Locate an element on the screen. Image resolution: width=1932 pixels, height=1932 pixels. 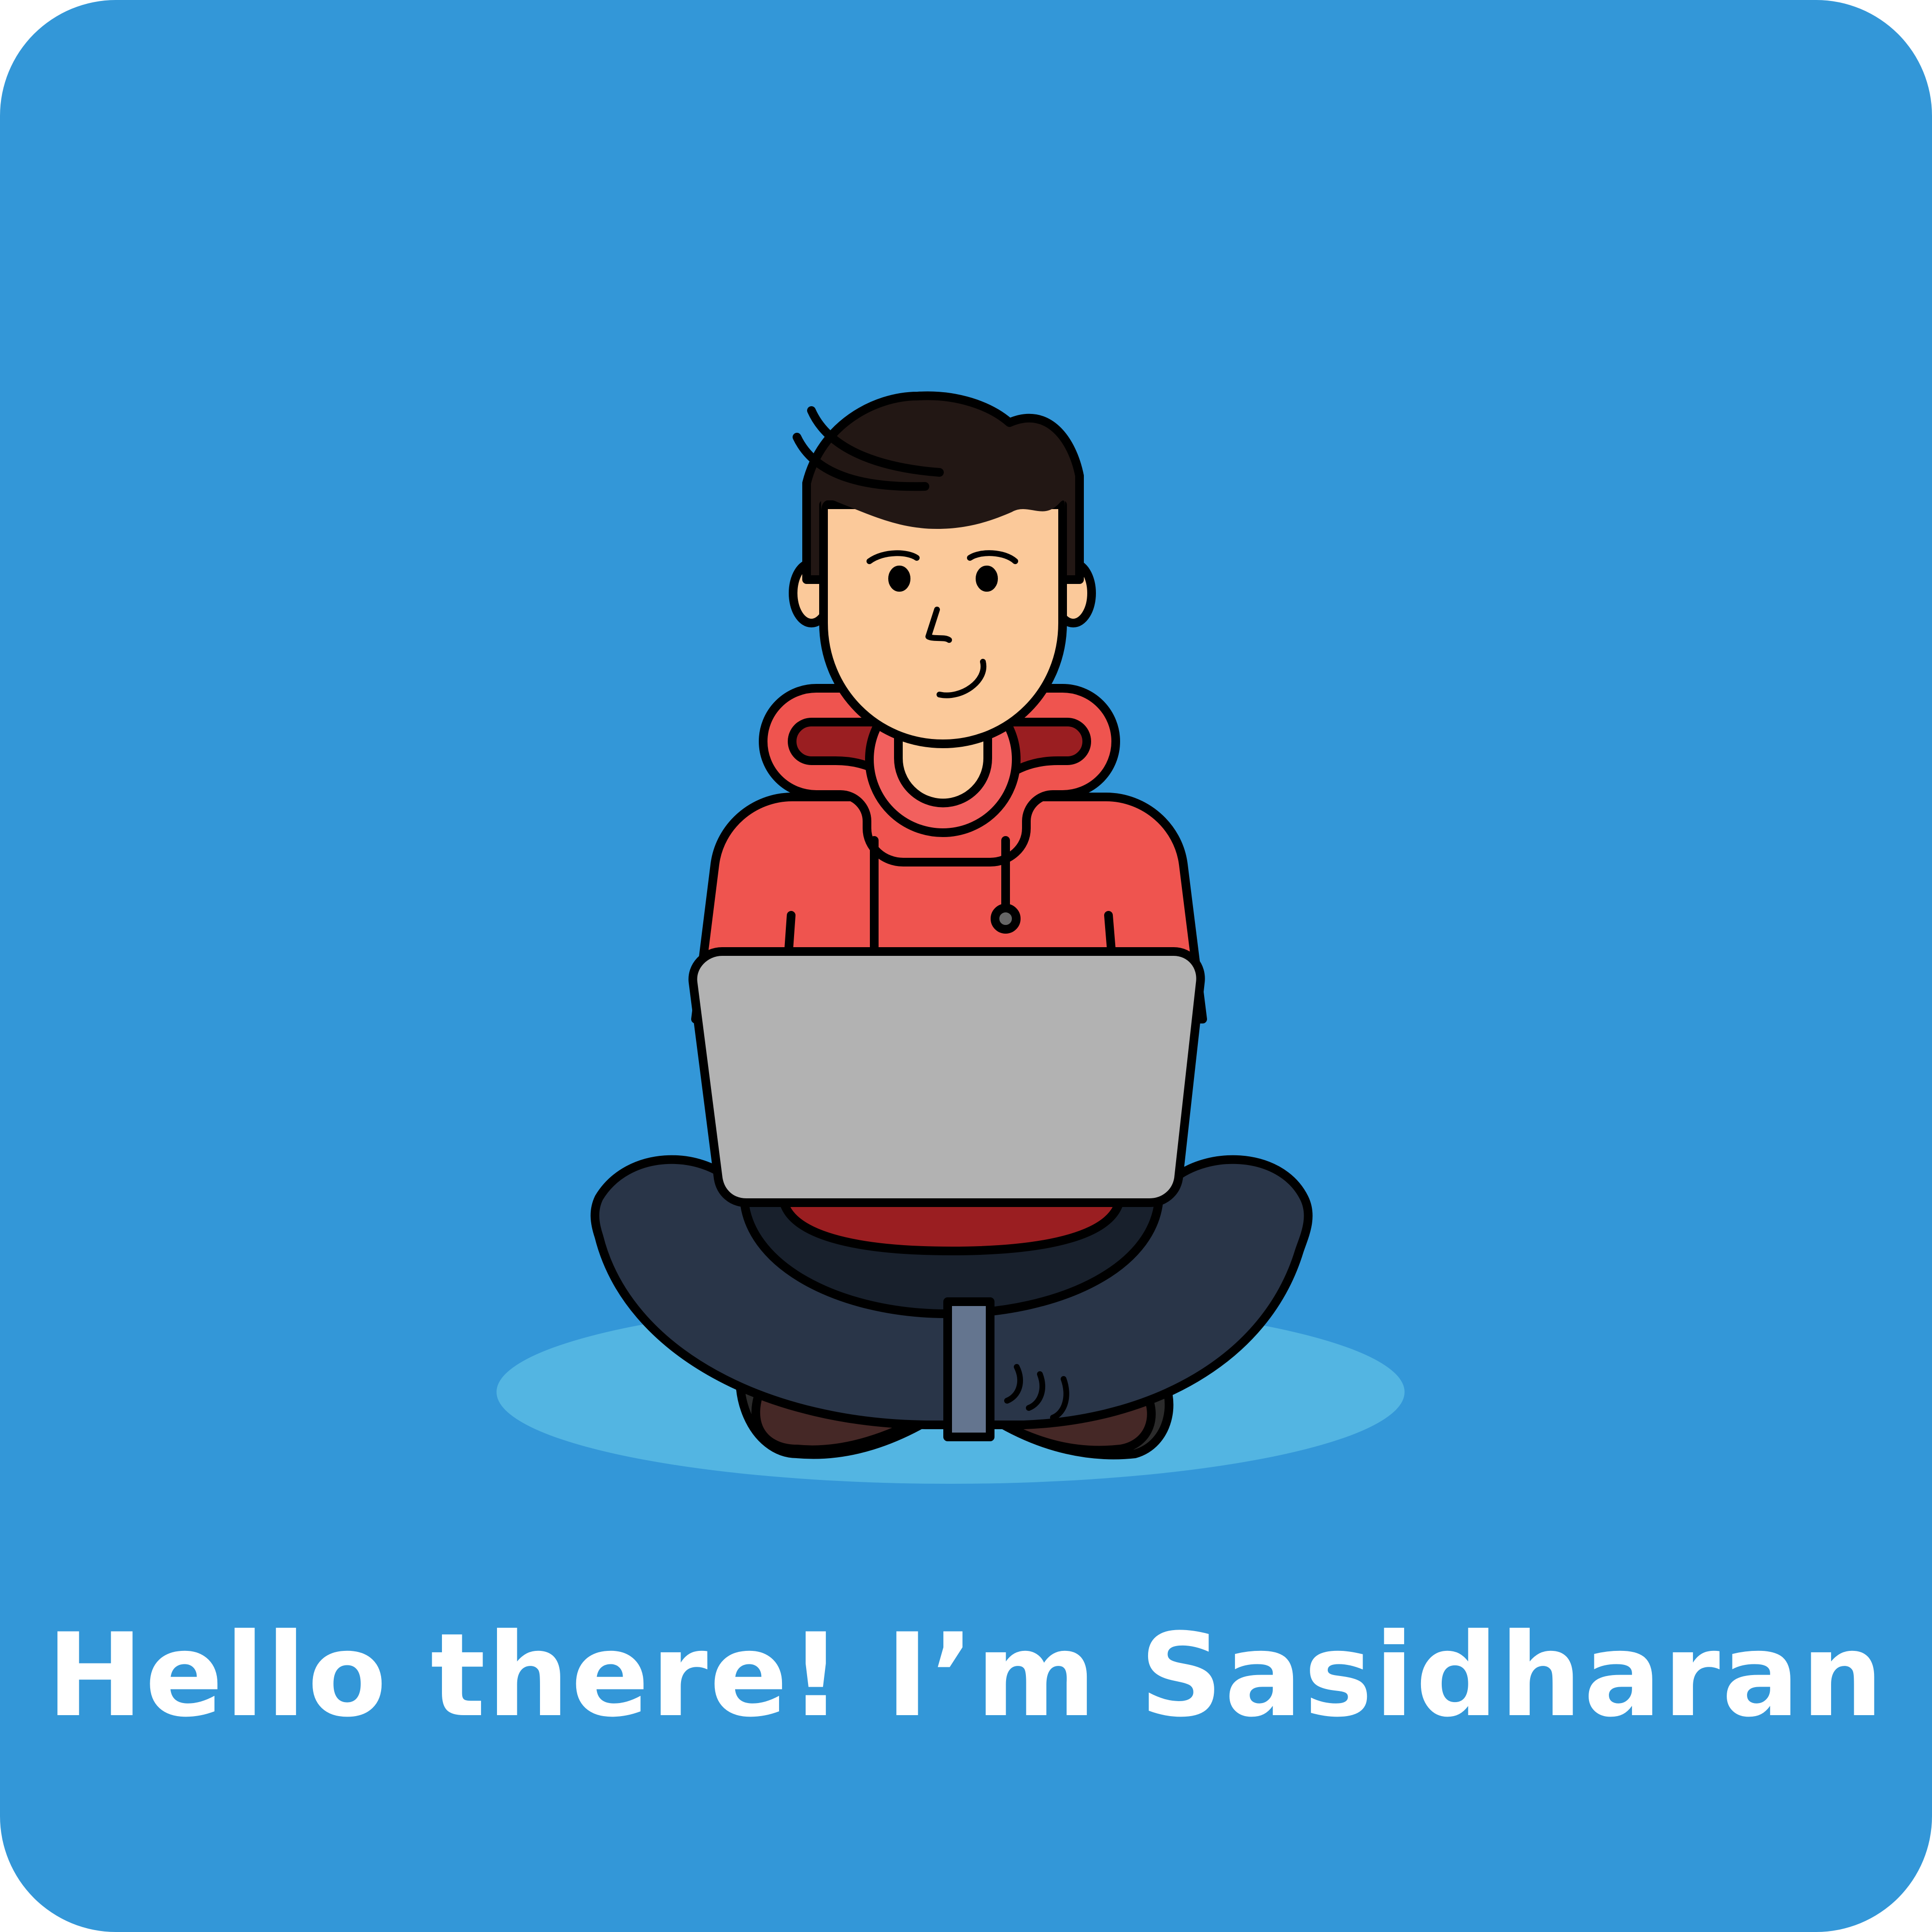
face is located at coordinates (943, 624).